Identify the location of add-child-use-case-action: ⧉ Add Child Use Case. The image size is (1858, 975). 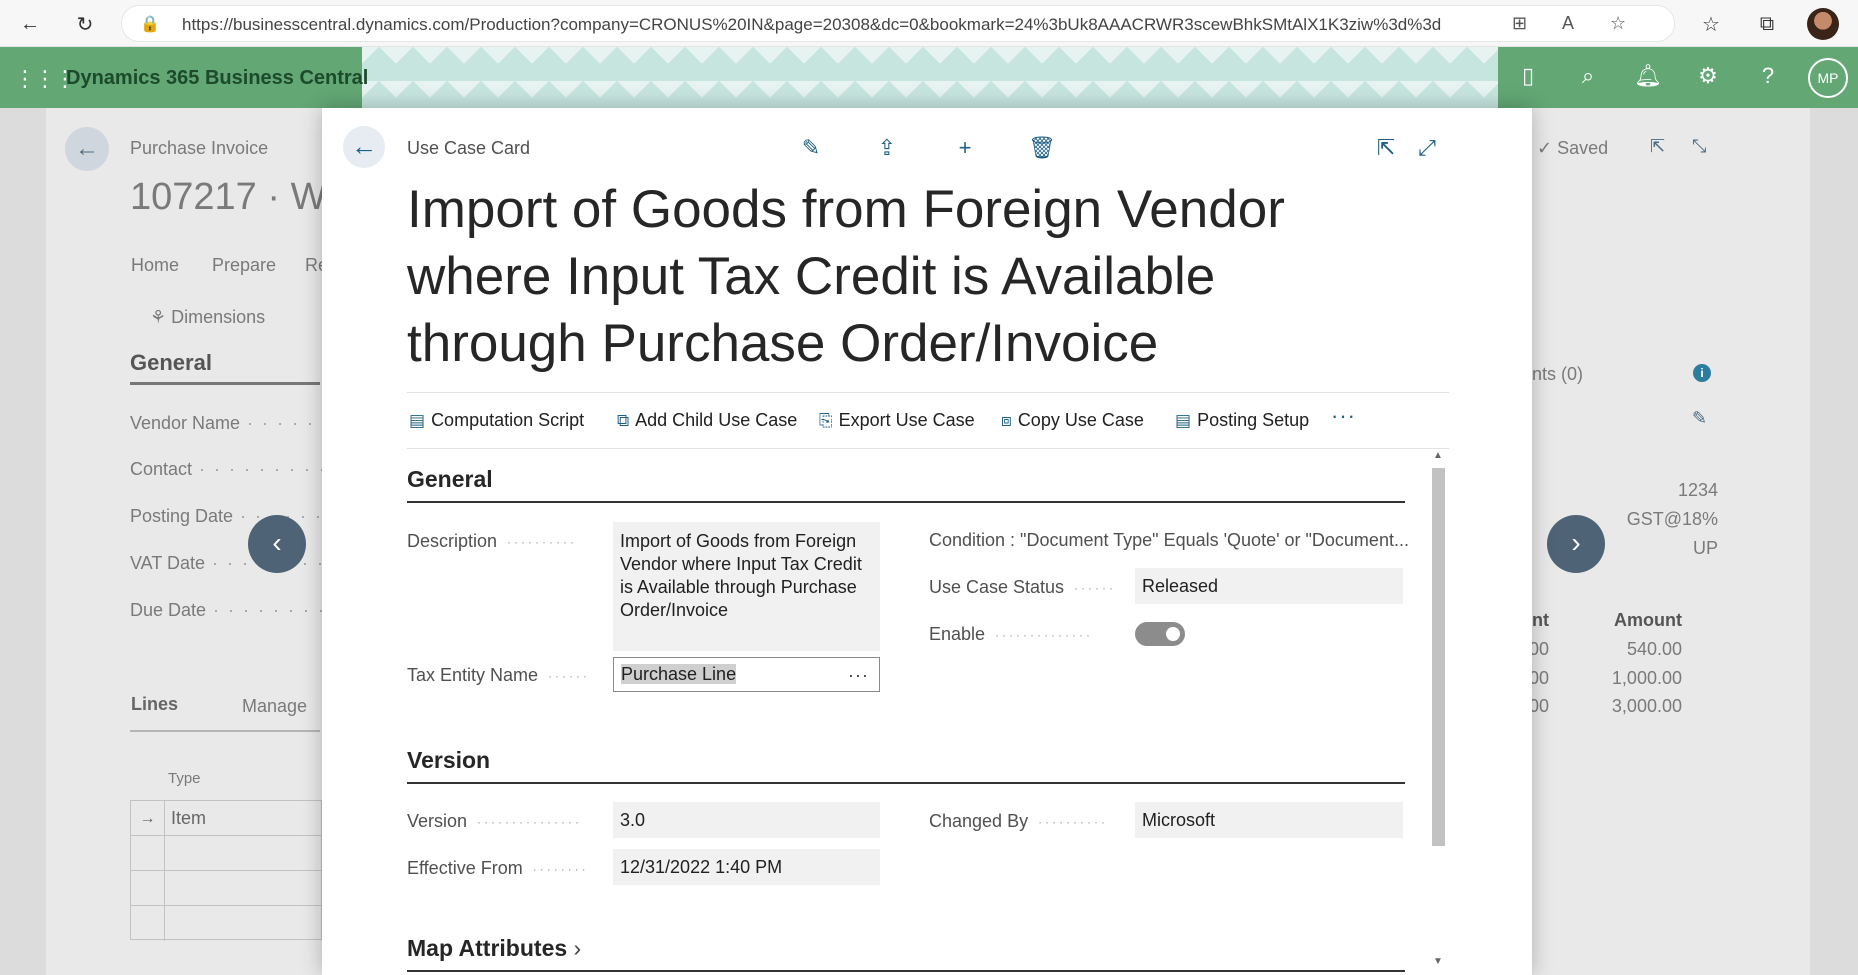
(707, 420).